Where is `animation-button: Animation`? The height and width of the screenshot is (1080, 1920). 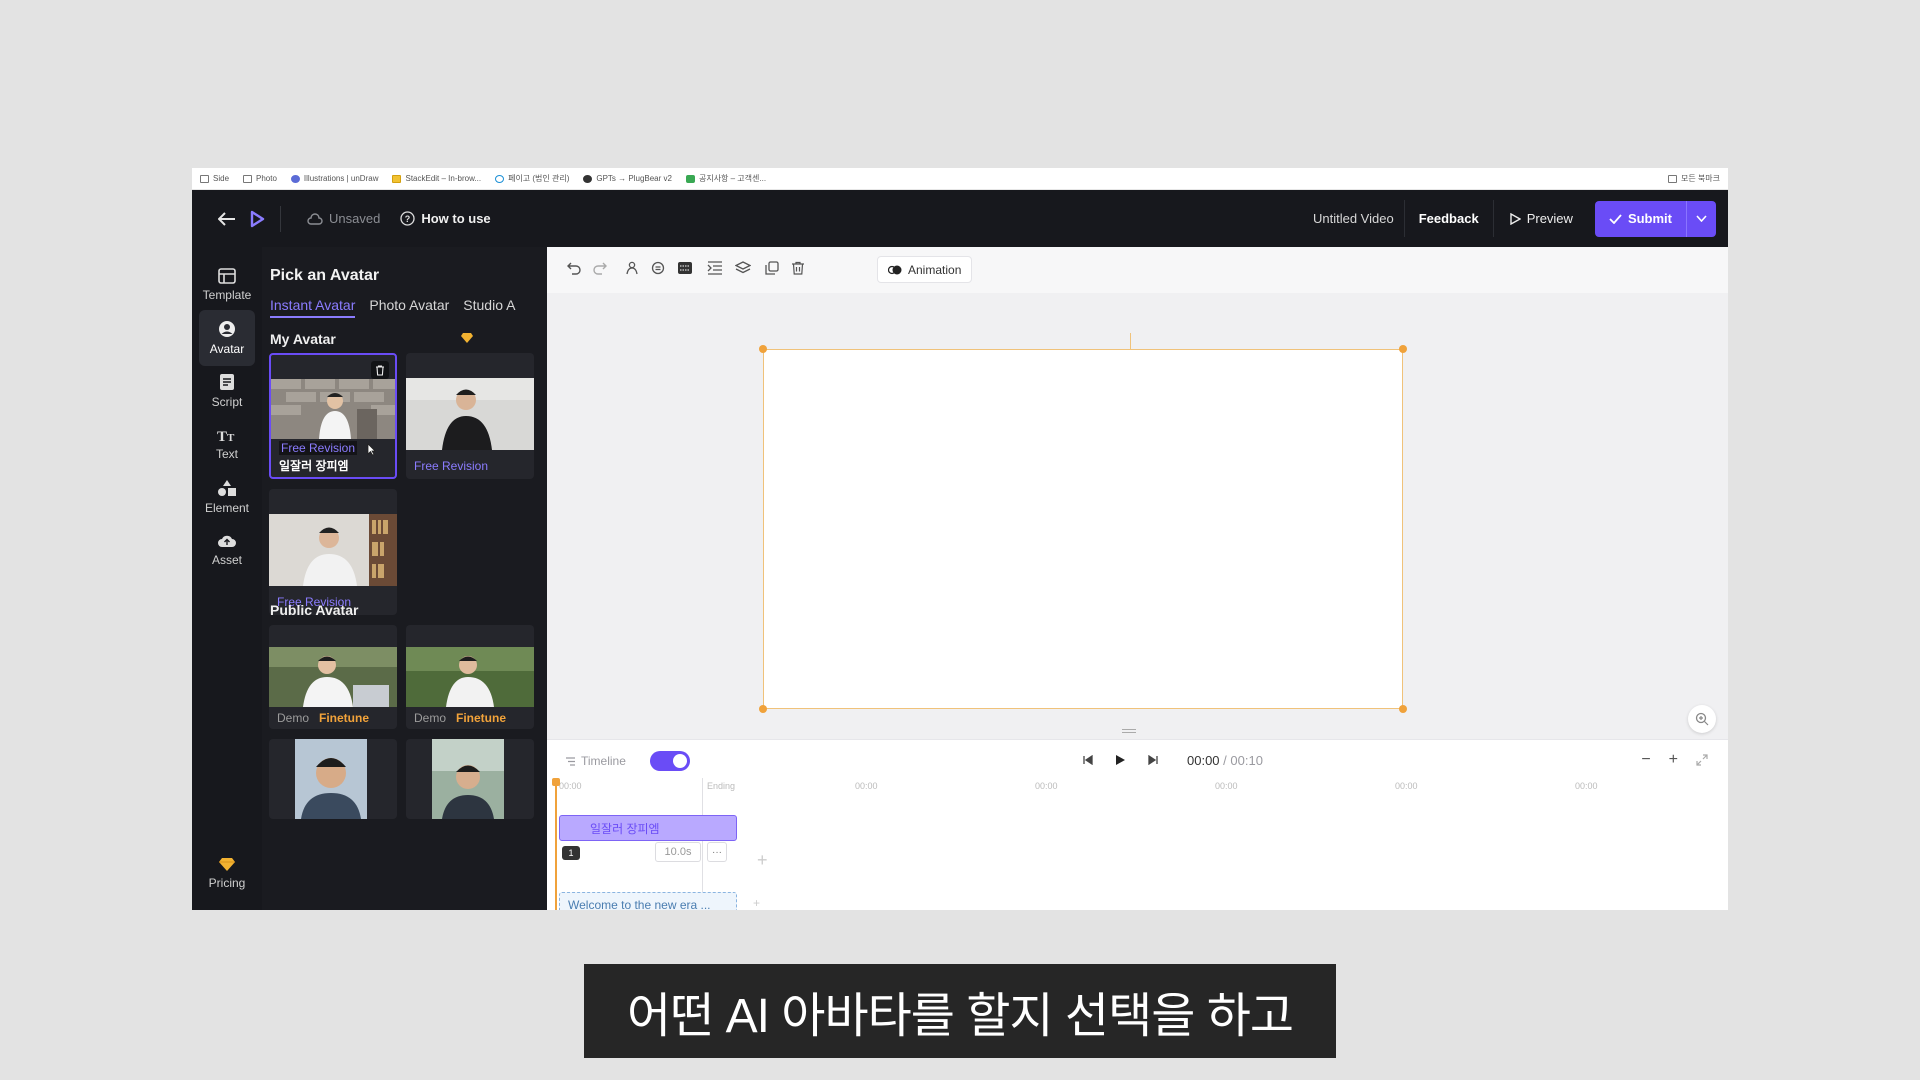 animation-button: Animation is located at coordinates (925, 269).